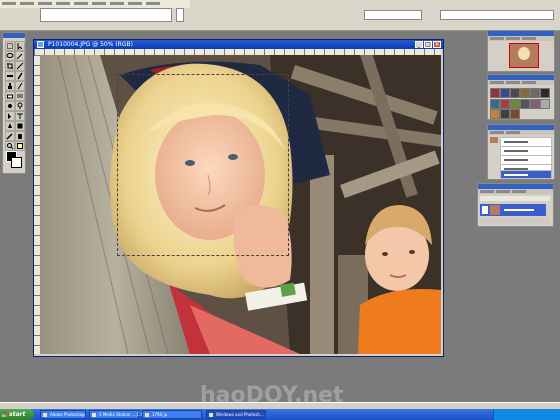  Describe the element at coordinates (180, 15) in the screenshot. I see `options-toggle` at that location.